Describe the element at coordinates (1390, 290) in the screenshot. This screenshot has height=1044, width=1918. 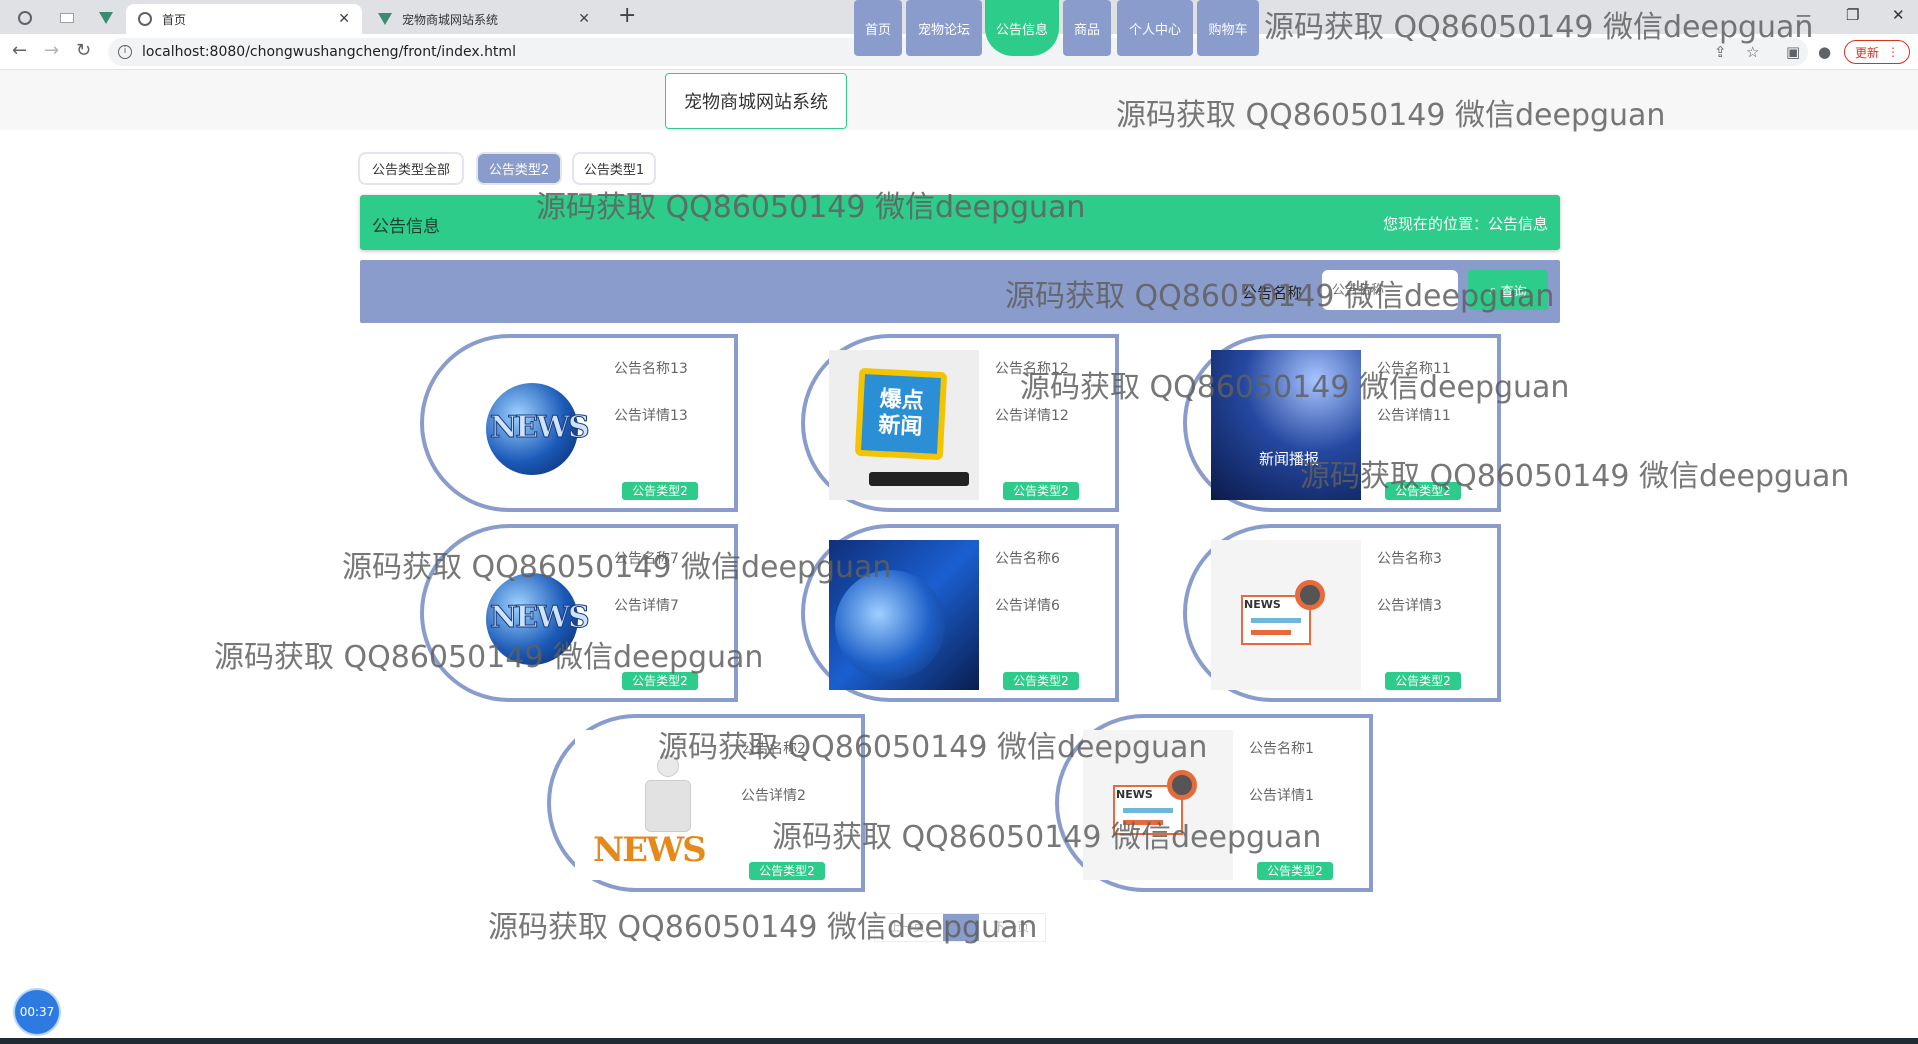
I see `search-input` at that location.